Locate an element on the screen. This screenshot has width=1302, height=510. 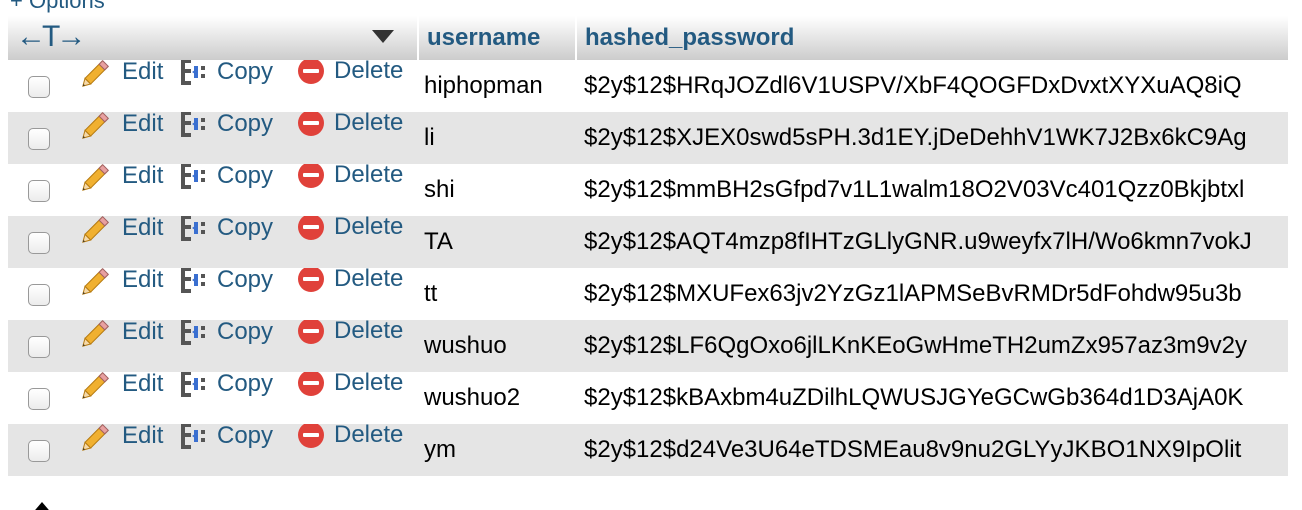
footer-bar is located at coordinates (651, 500).